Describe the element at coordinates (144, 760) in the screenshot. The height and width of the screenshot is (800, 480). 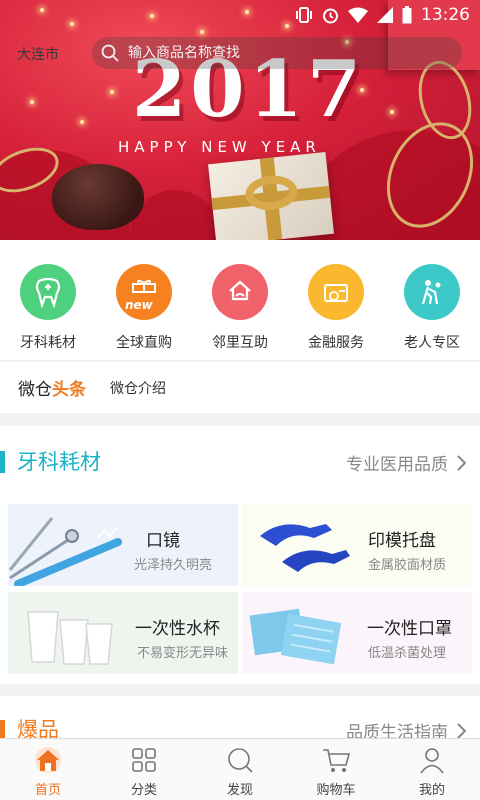
I see `category-icon` at that location.